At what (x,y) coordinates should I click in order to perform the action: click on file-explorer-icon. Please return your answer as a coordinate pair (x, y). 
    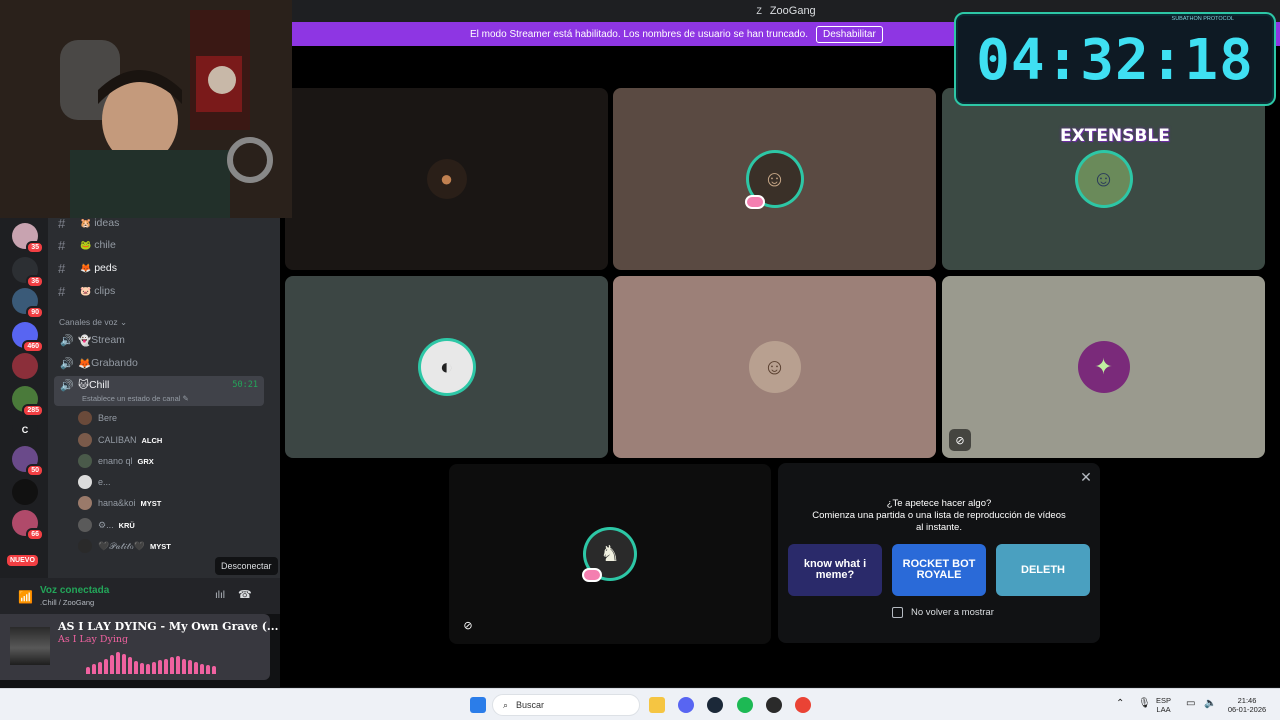
    Looking at the image, I should click on (657, 705).